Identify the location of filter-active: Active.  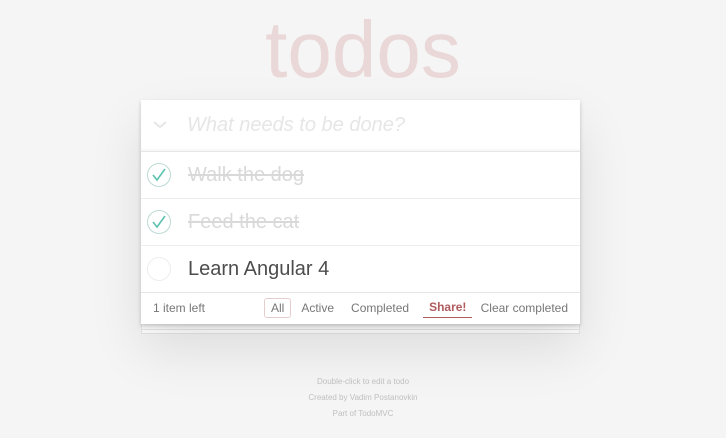
(317, 308).